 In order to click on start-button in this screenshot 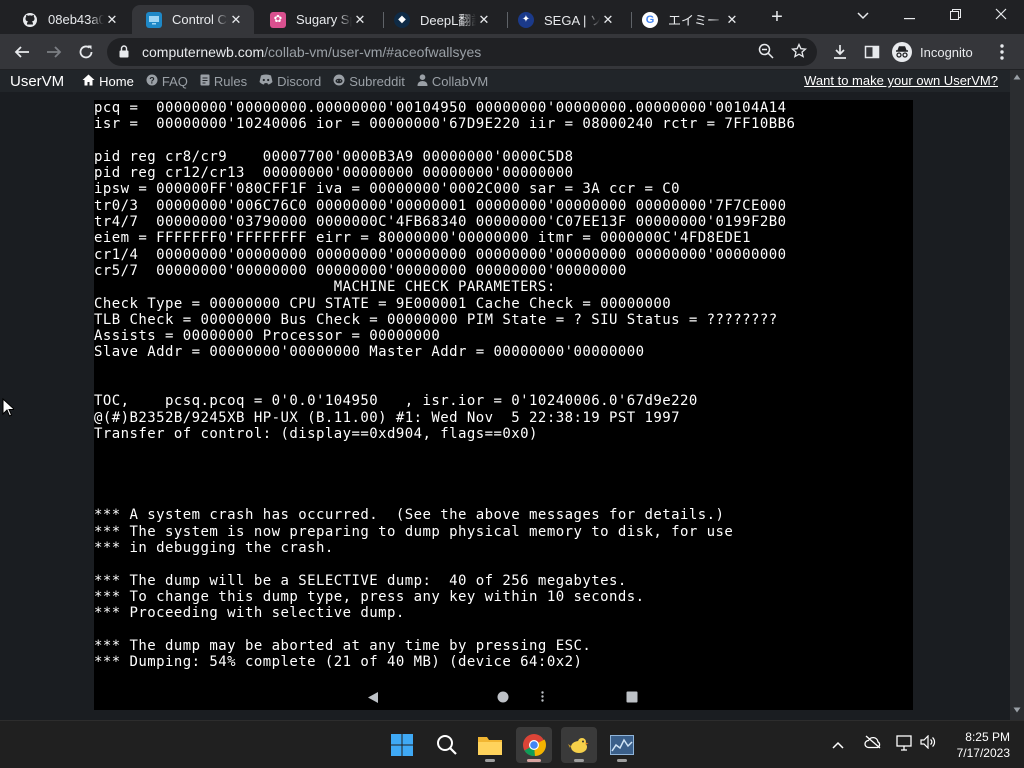, I will do `click(402, 745)`.